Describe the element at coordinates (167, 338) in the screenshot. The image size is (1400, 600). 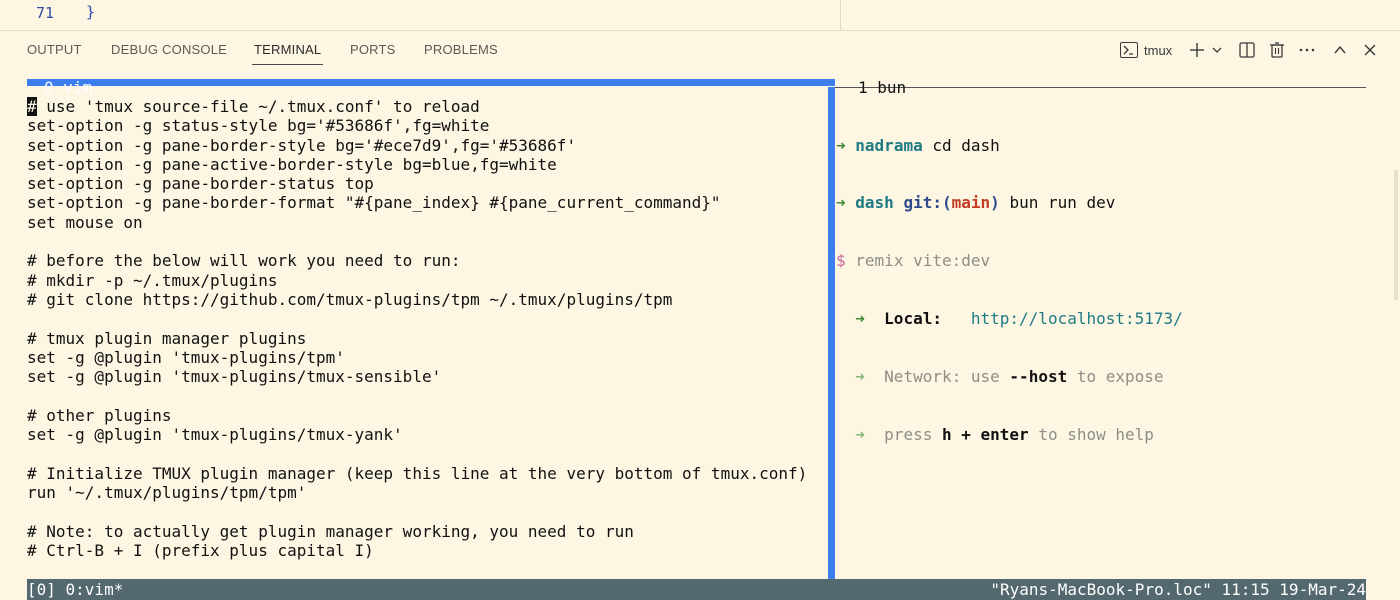
I see `vim-line: # tmux plugin manager plugins` at that location.